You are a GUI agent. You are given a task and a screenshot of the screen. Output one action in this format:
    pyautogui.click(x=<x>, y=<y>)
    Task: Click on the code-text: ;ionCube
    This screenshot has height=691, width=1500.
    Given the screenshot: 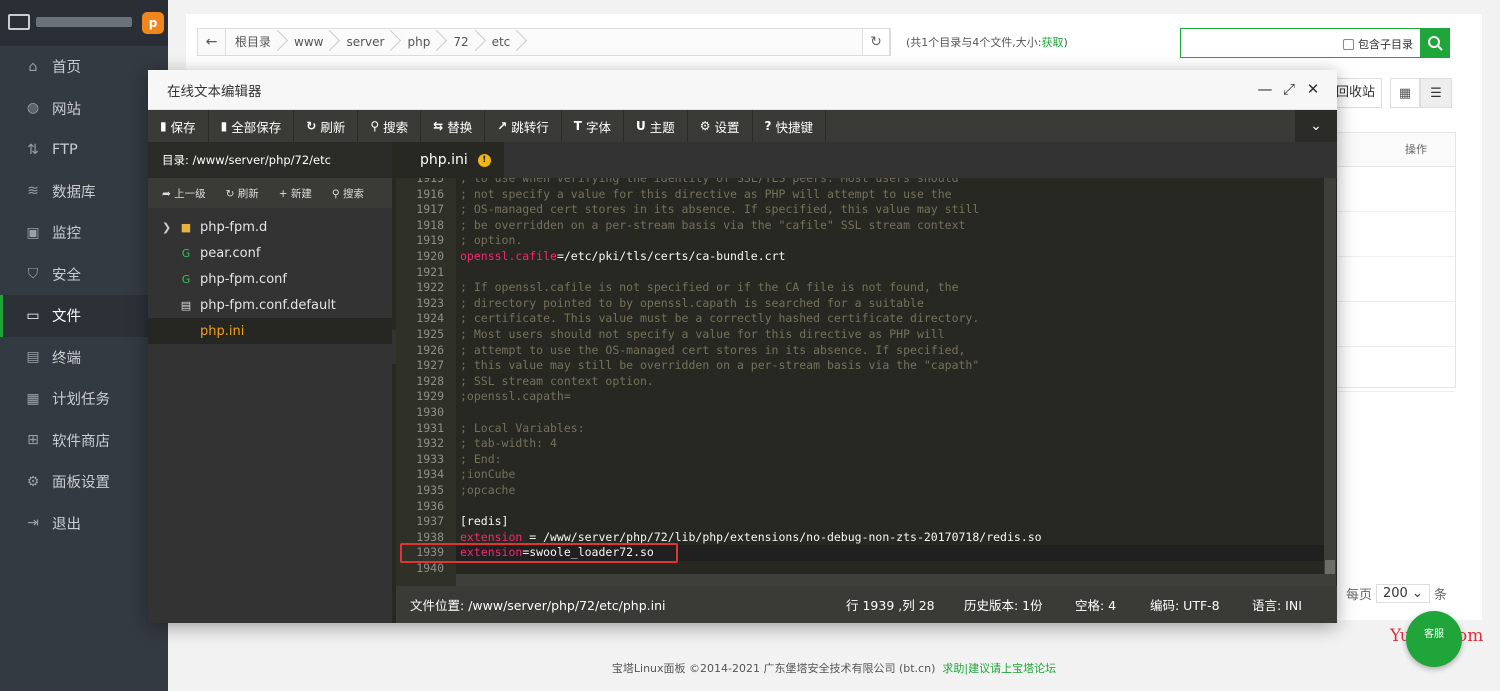 What is the action you would take?
    pyautogui.click(x=488, y=474)
    